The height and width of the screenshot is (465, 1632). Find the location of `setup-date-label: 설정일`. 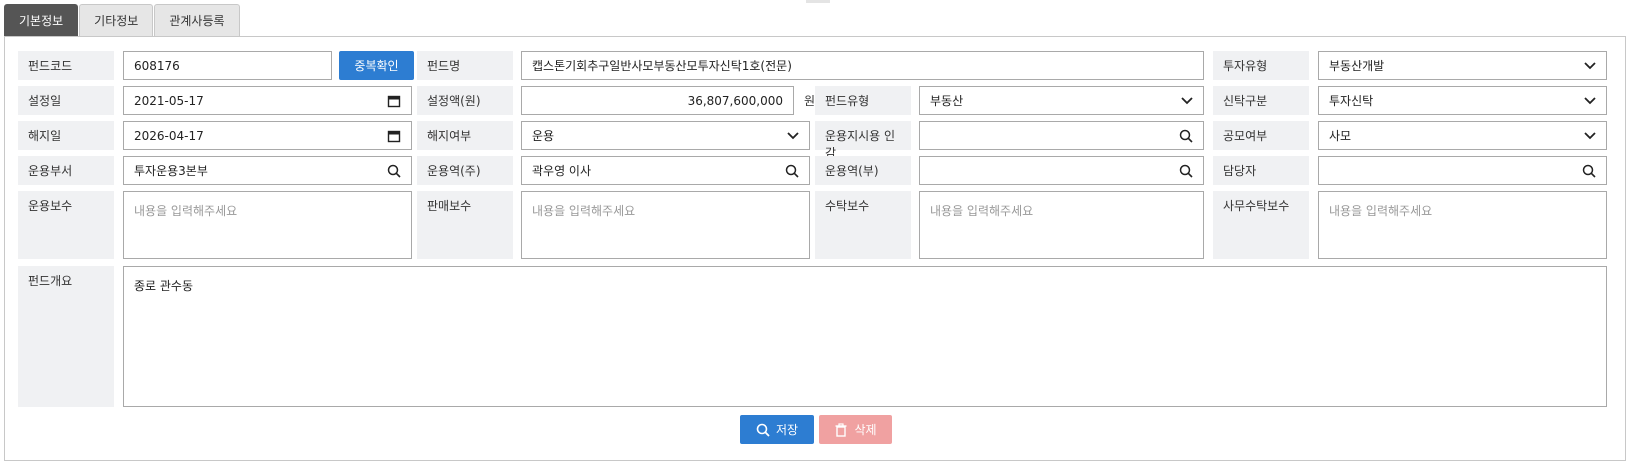

setup-date-label: 설정일 is located at coordinates (66, 100).